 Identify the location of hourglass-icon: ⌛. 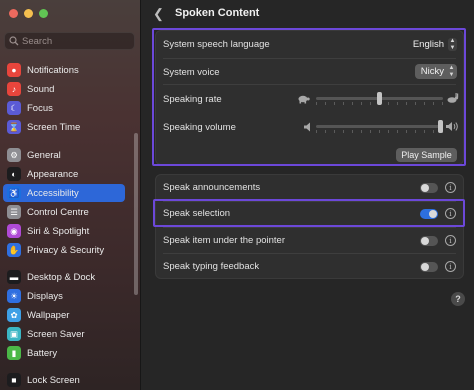
(14, 127).